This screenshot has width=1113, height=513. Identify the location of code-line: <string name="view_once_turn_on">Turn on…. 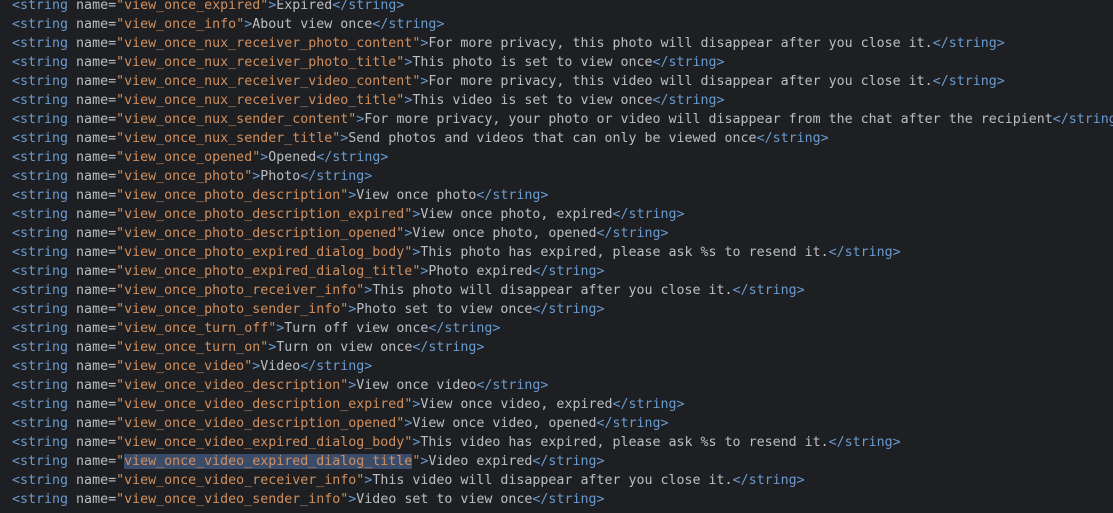
(556, 347).